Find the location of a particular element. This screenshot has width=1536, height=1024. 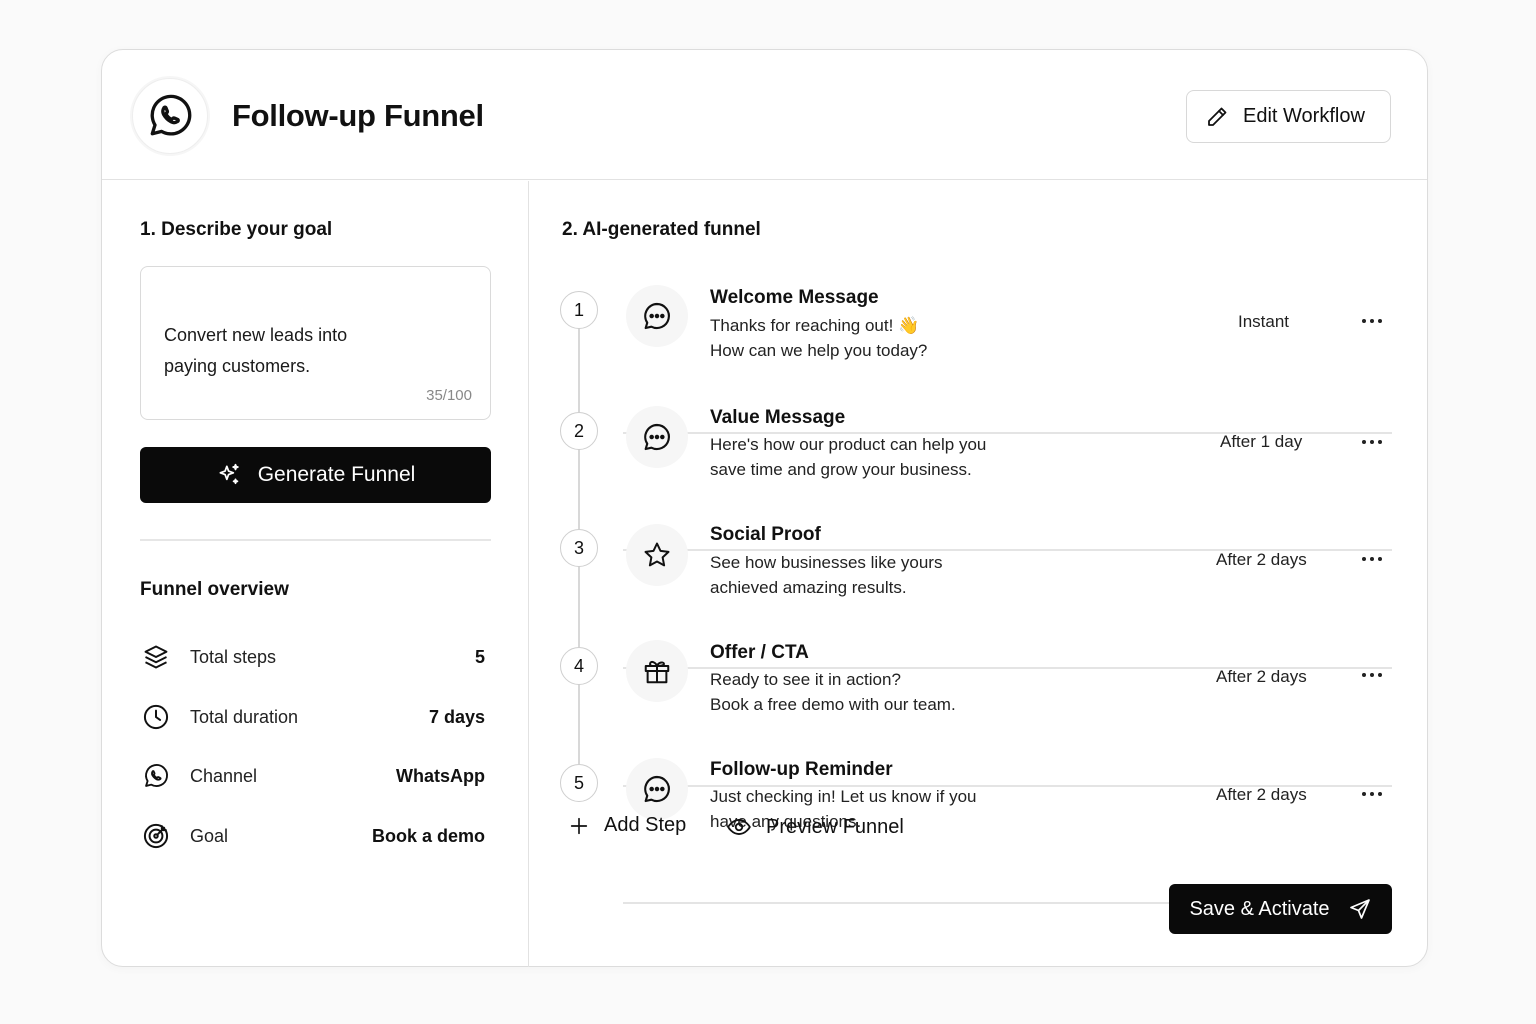

star-icon is located at coordinates (657, 555).